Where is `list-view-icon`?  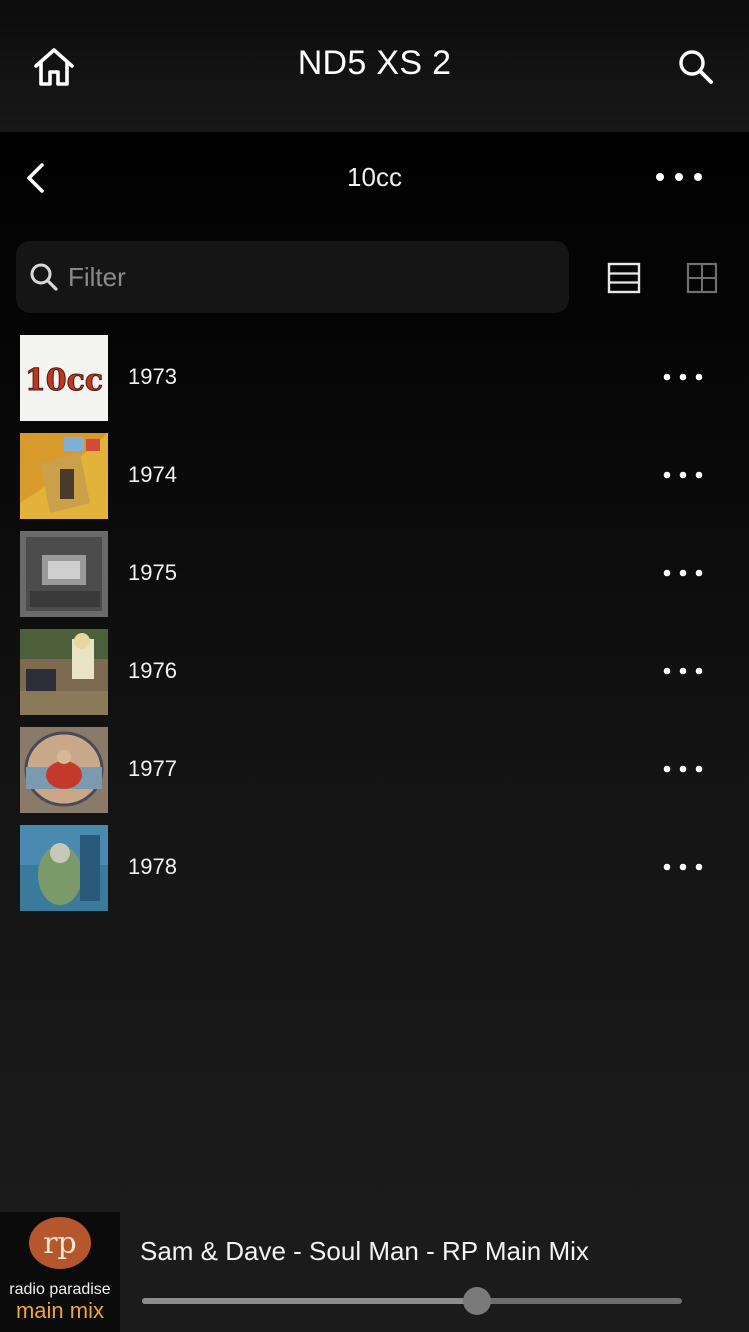 list-view-icon is located at coordinates (624, 278).